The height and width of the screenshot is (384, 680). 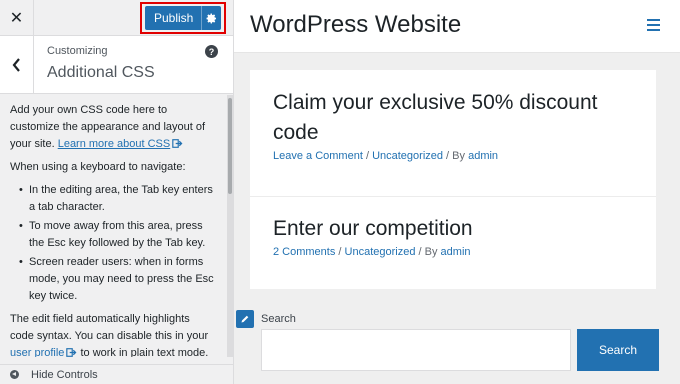 I want to click on post-title: Claim your exclusive 50% discount code, so click(x=453, y=118).